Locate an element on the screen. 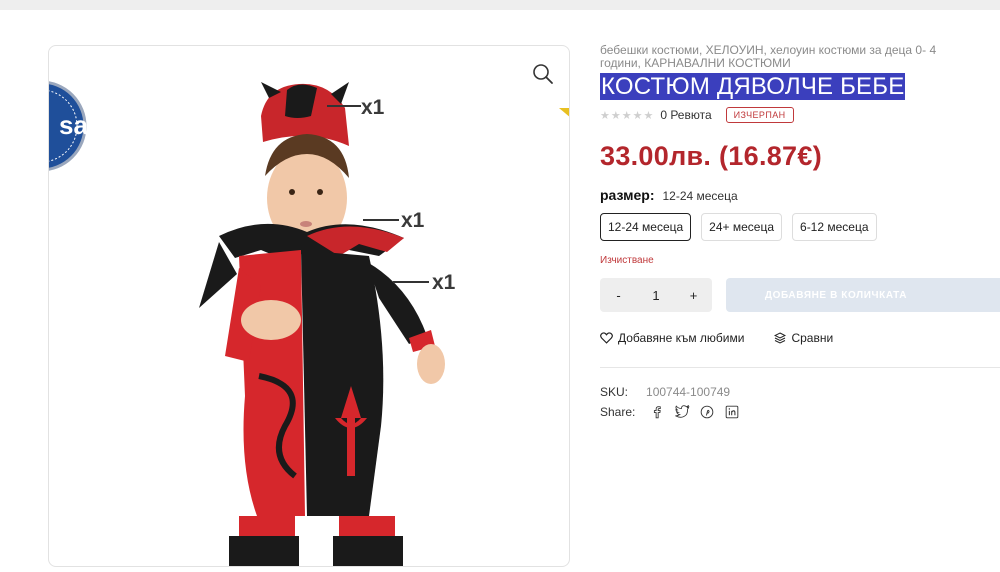 The height and width of the screenshot is (572, 1000). product-actions: Добавяне към любими Сравни is located at coordinates (716, 338).